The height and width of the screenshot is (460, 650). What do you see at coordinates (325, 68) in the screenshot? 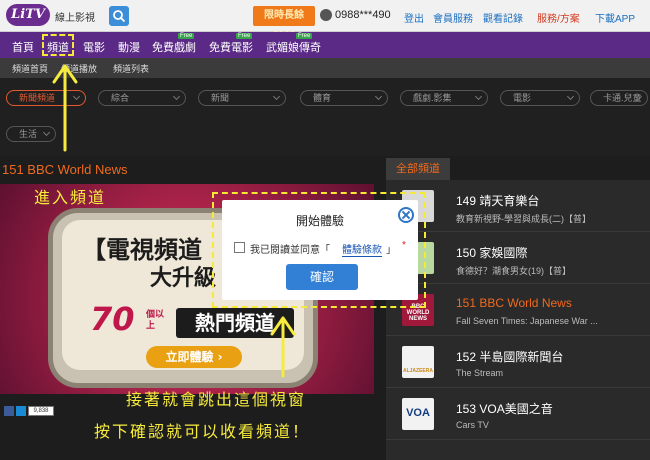
I see `sub-nav: 頻道首頁 頻道播放 頻道列表` at bounding box center [325, 68].